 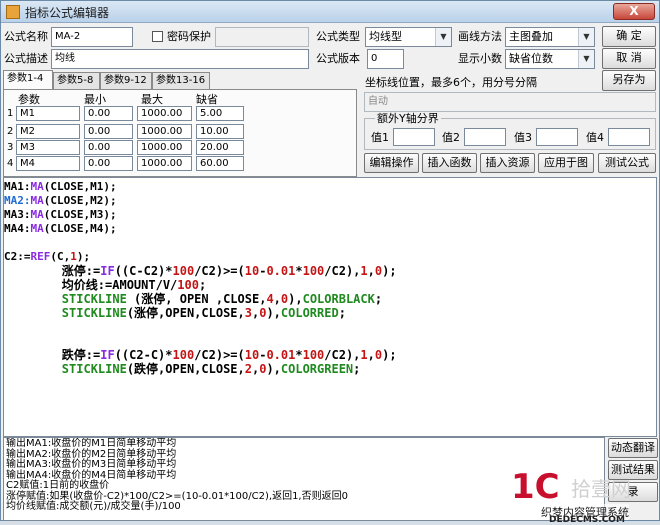 What do you see at coordinates (13, 12) in the screenshot?
I see `app-icon` at bounding box center [13, 12].